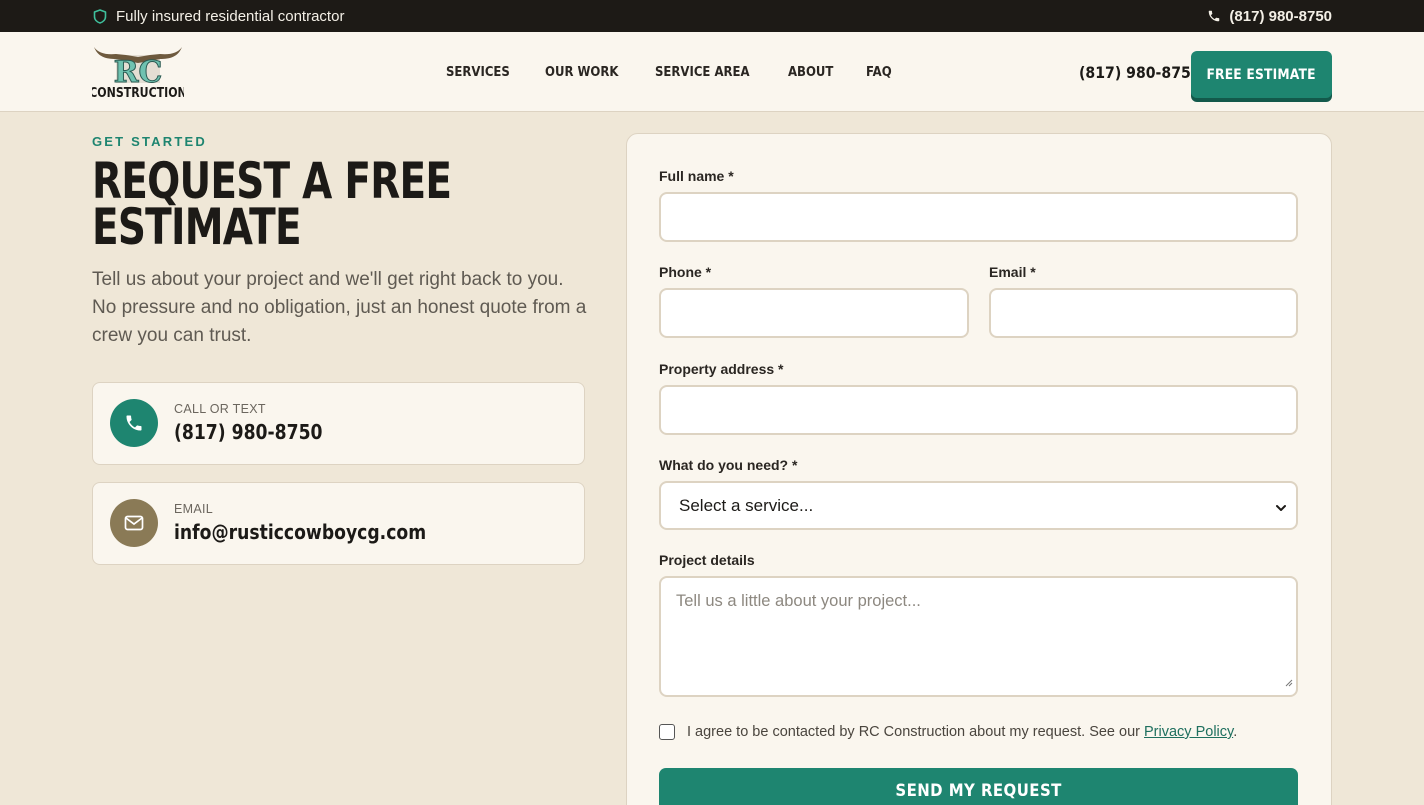 The height and width of the screenshot is (805, 1424). What do you see at coordinates (978, 217) in the screenshot?
I see `full-name-input` at bounding box center [978, 217].